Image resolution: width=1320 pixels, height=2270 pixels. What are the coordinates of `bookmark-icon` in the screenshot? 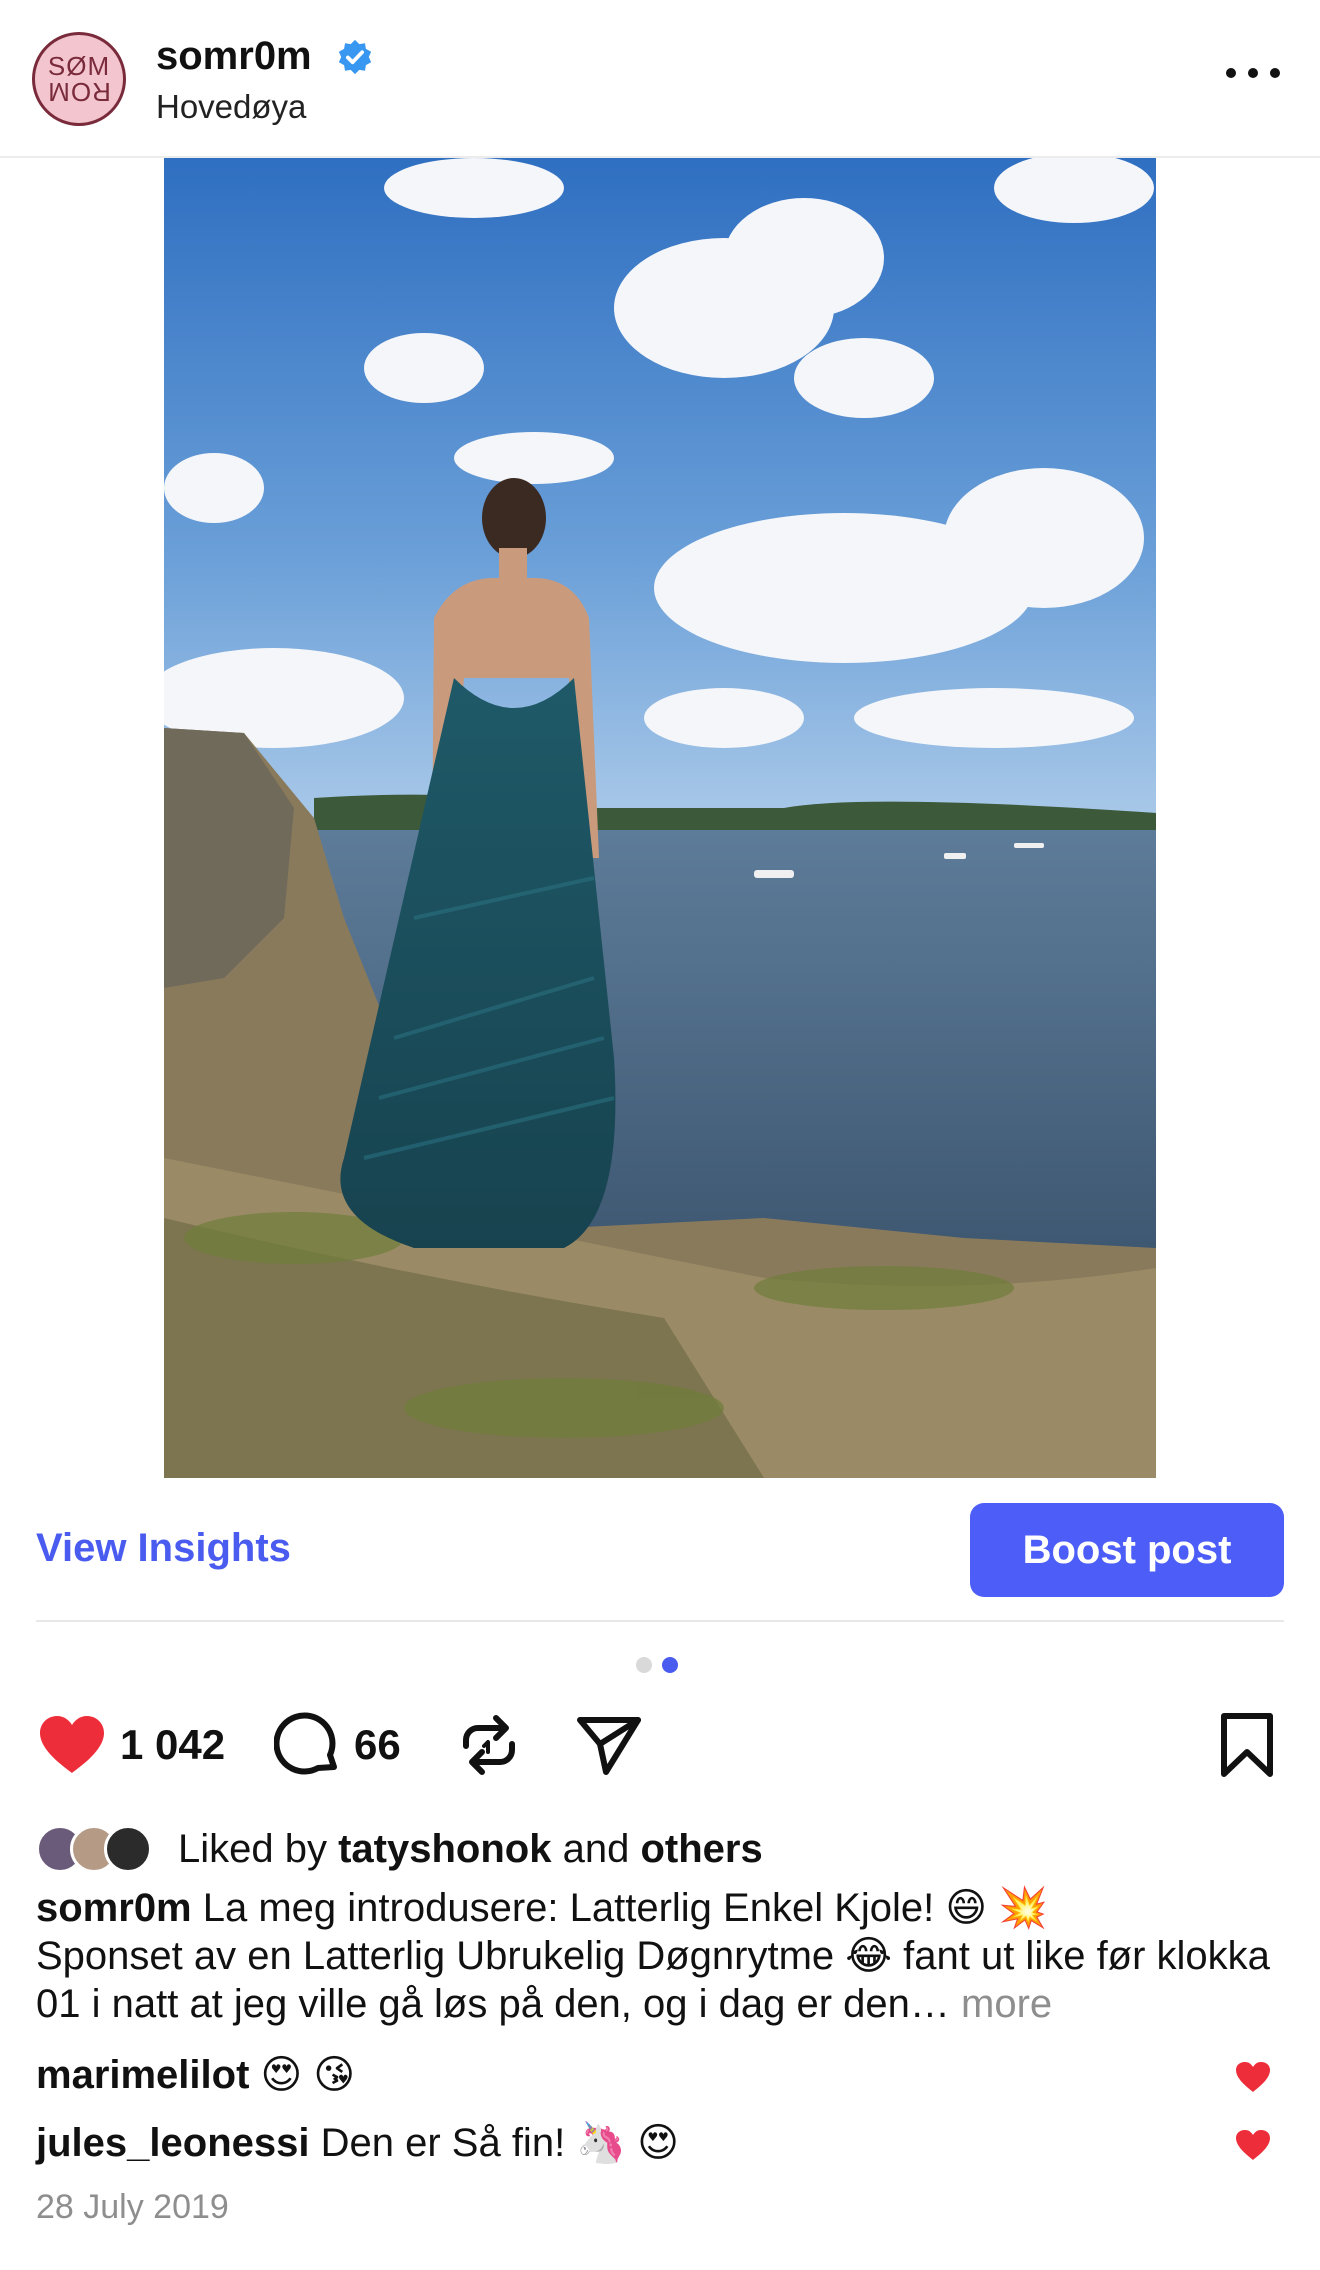 It's located at (1247, 1745).